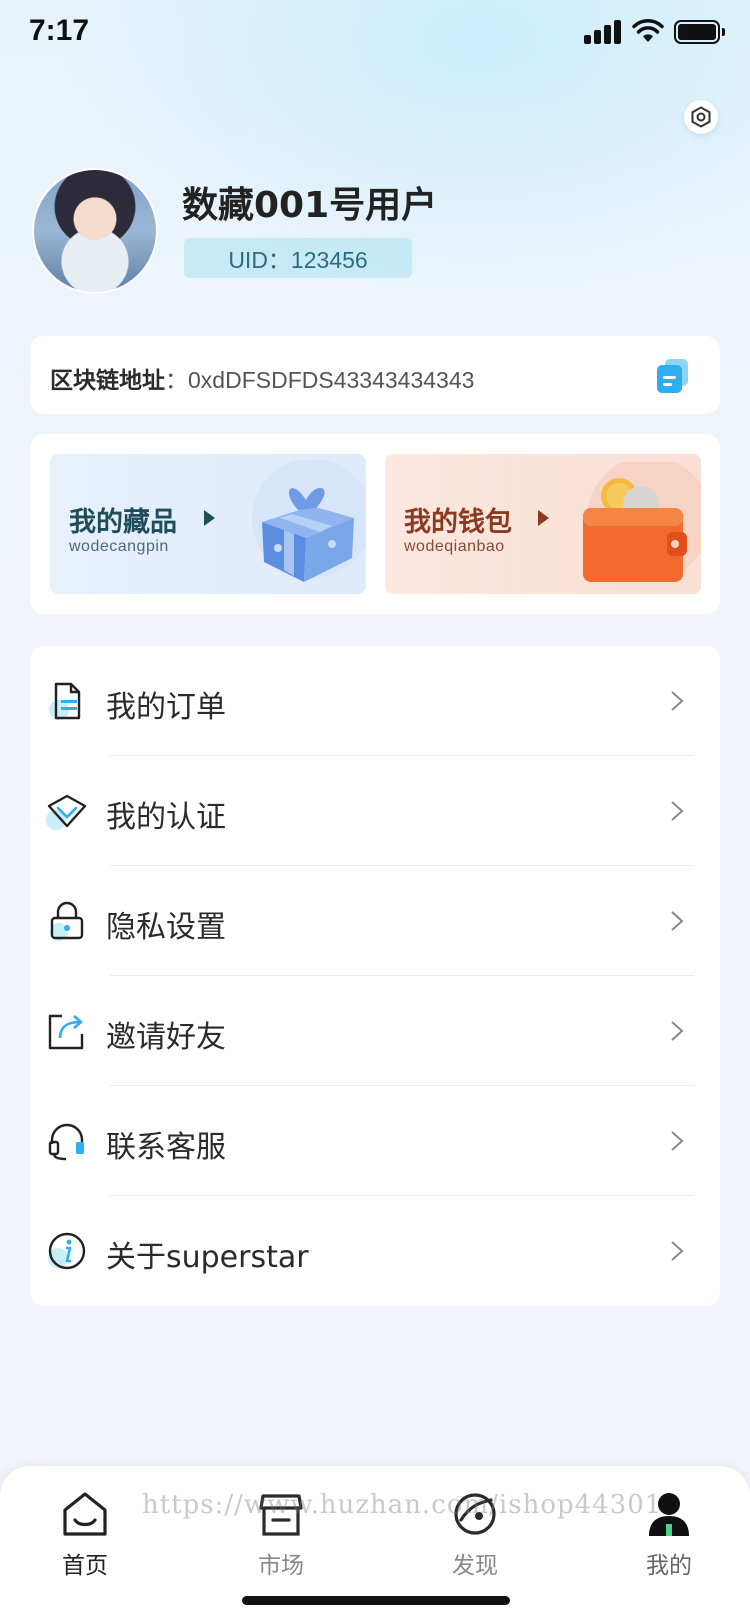 The width and height of the screenshot is (750, 1624). Describe the element at coordinates (67, 921) in the screenshot. I see `lock-icon` at that location.